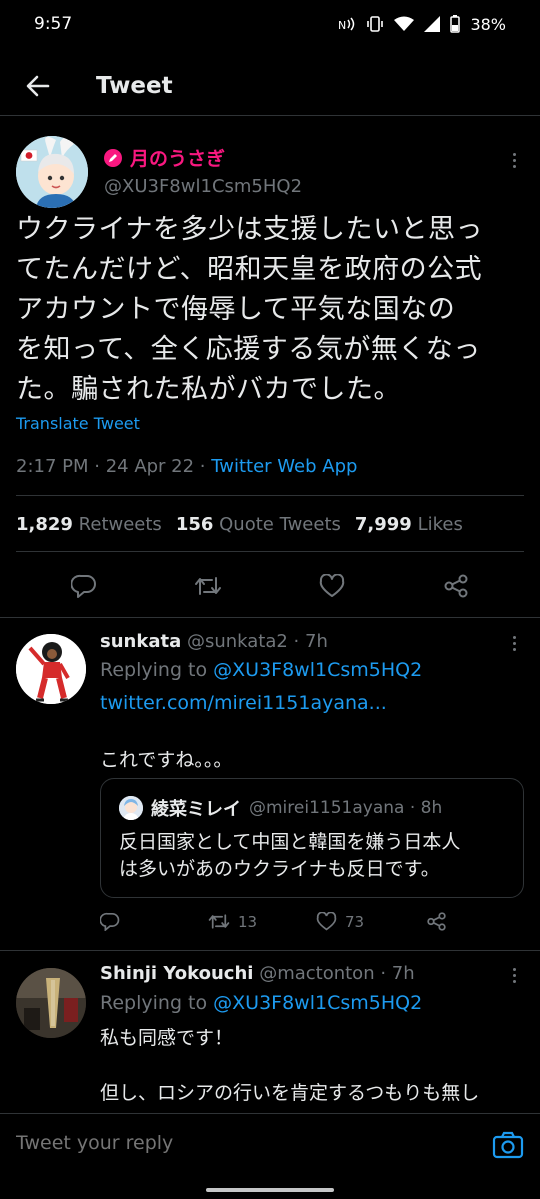 Image resolution: width=540 pixels, height=1199 pixels. Describe the element at coordinates (290, 842) in the screenshot. I see `quote-text-line: 反日国家として中国と韓国を嫌う日本人` at that location.